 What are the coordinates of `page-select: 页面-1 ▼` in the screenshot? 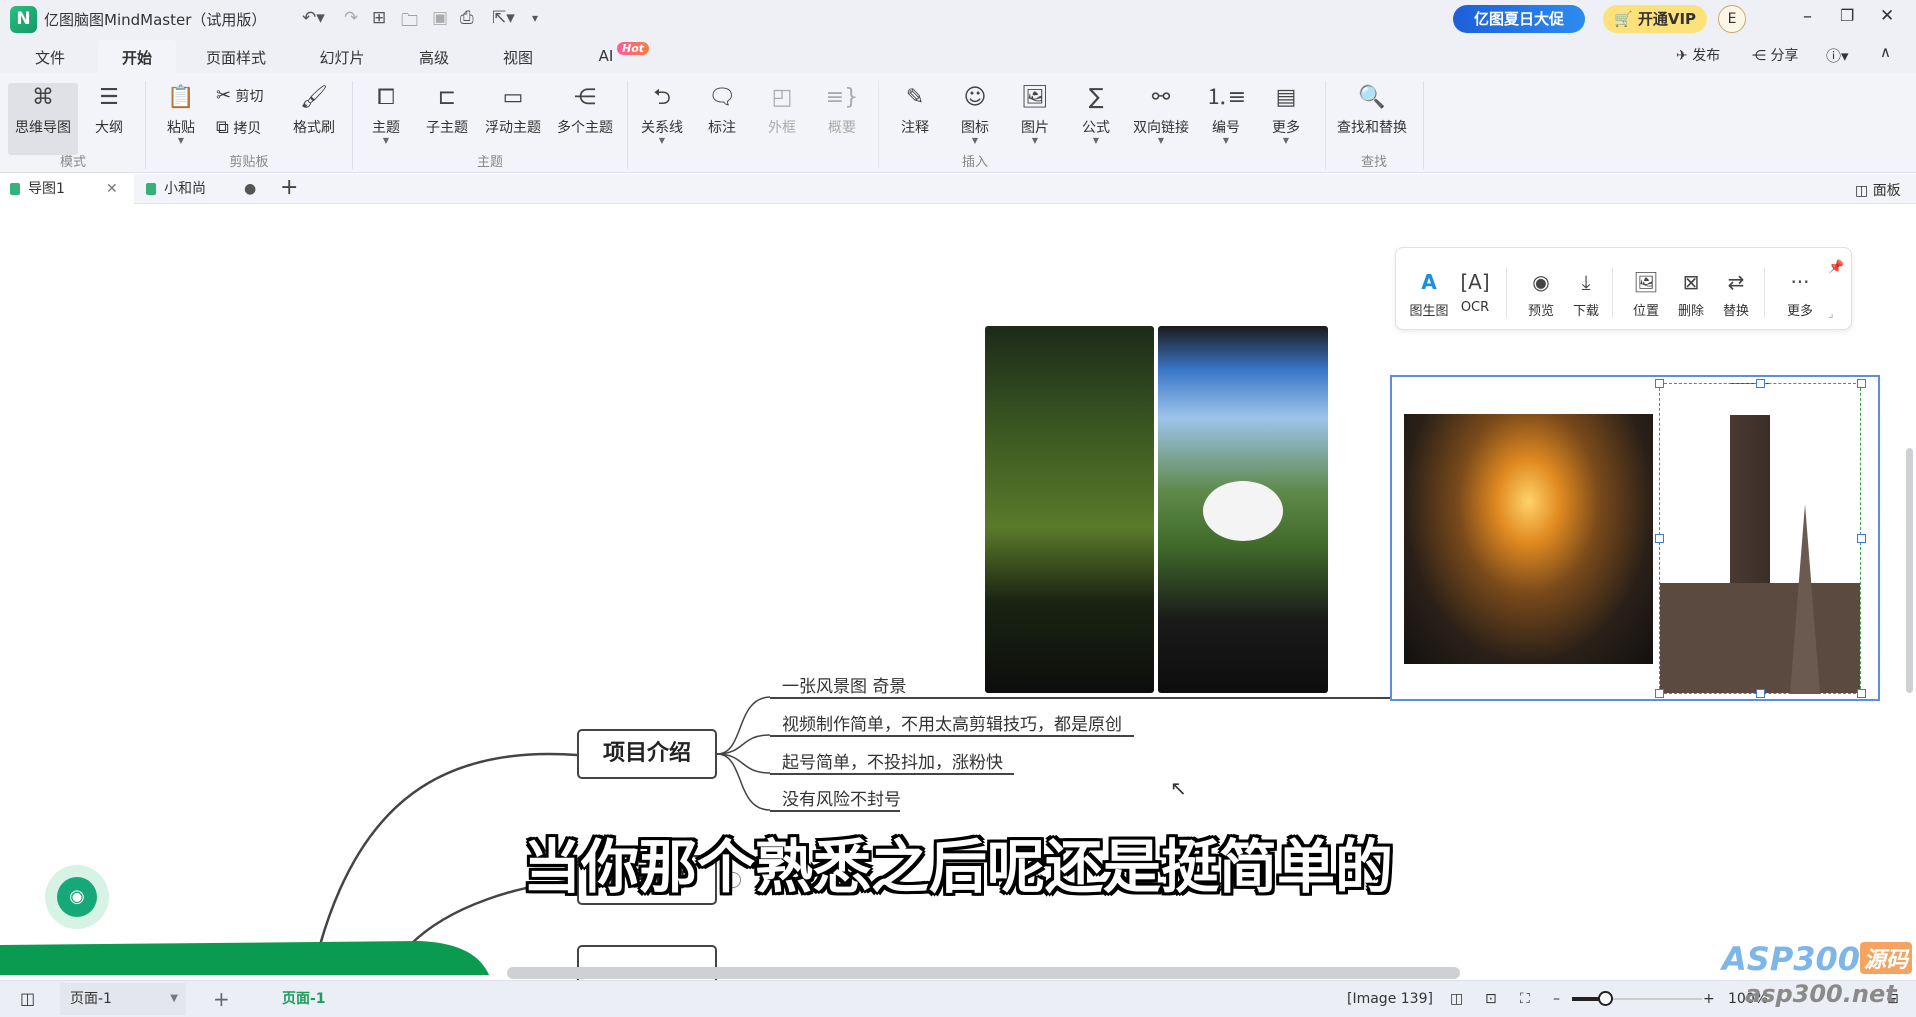 It's located at (123, 999).